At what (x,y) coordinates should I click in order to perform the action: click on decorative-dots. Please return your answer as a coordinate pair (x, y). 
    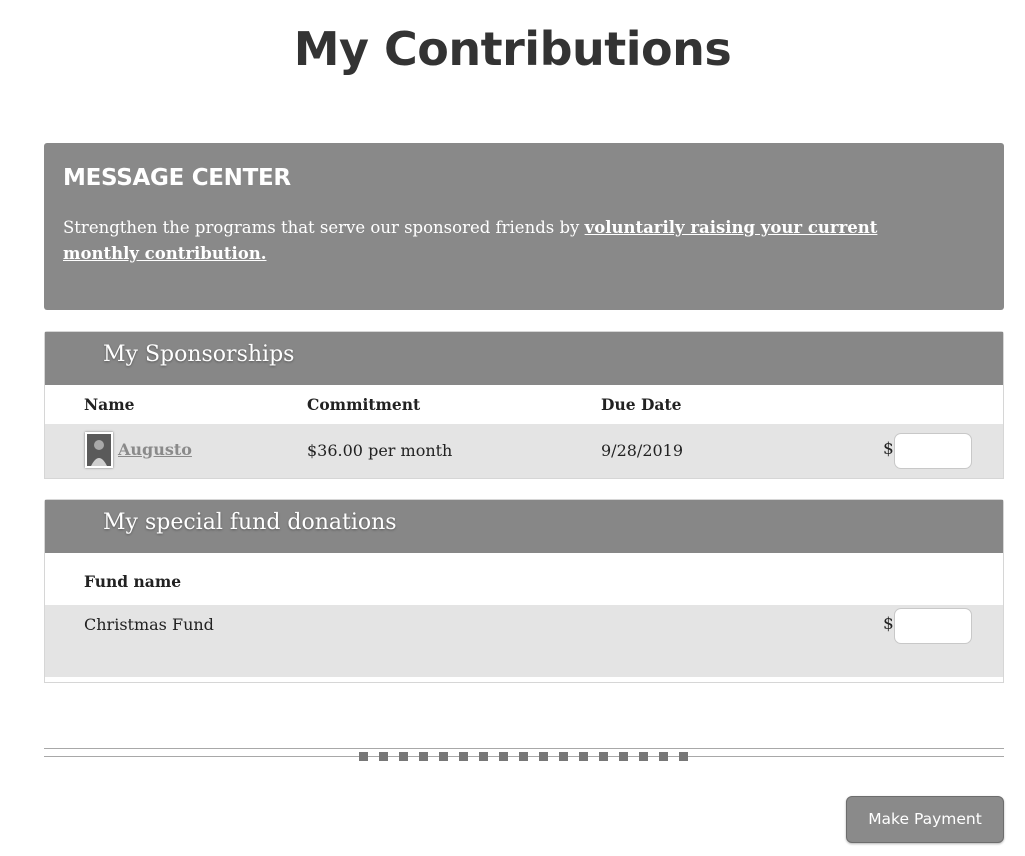
    Looking at the image, I should click on (523, 756).